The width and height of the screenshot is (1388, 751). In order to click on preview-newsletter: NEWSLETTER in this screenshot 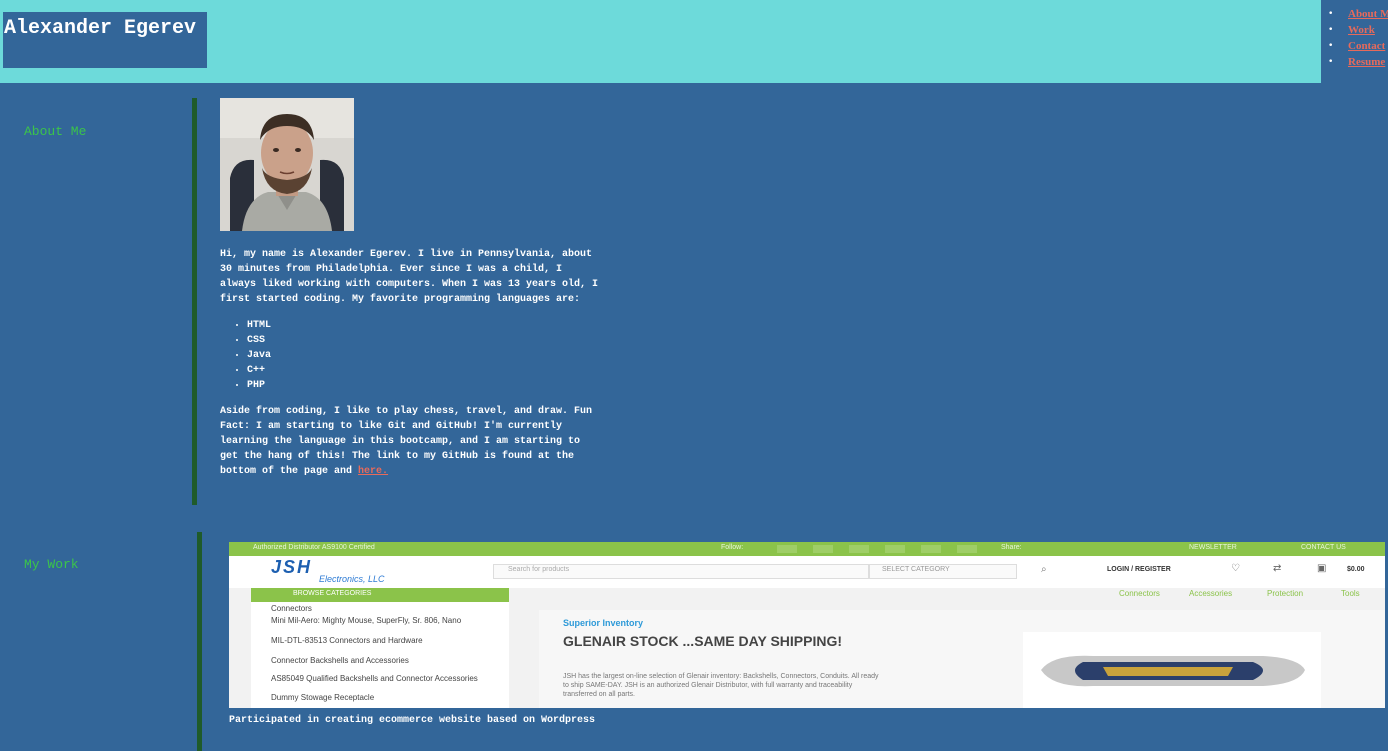, I will do `click(1213, 547)`.